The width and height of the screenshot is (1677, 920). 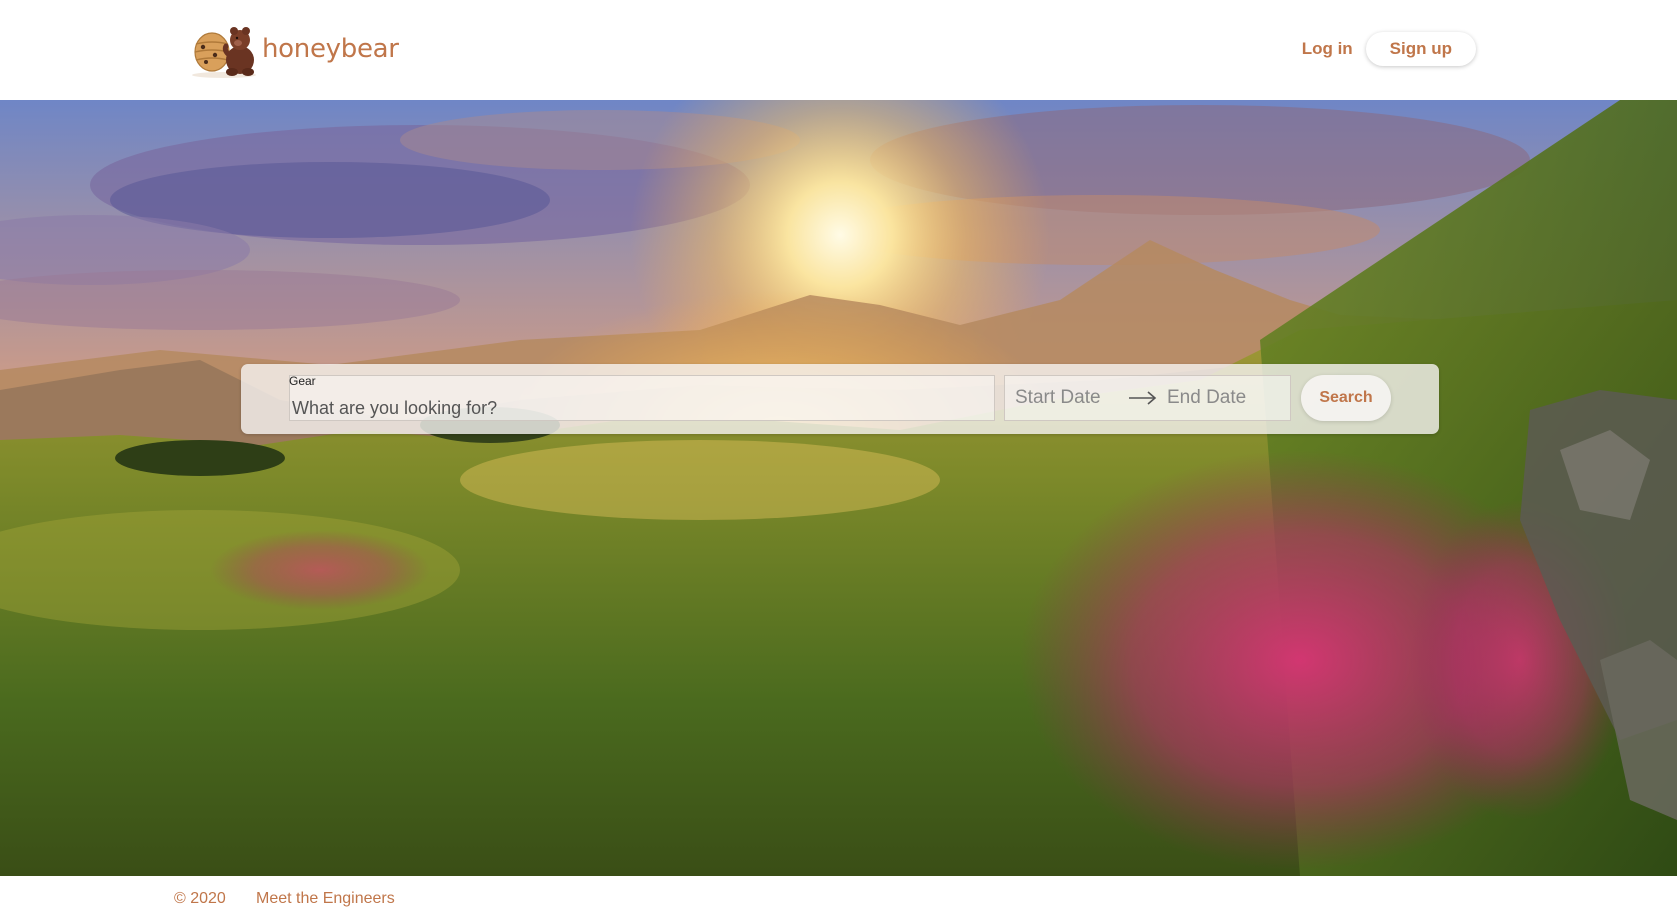 I want to click on auth-buttons: Log in Sign up, so click(x=1384, y=49).